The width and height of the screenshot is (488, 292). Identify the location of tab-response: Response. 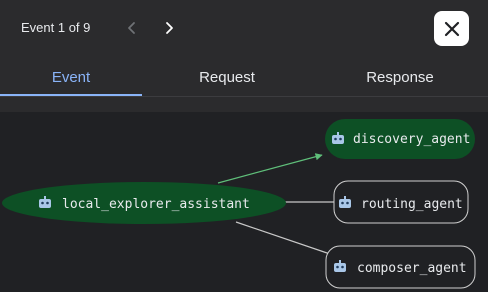
(400, 77).